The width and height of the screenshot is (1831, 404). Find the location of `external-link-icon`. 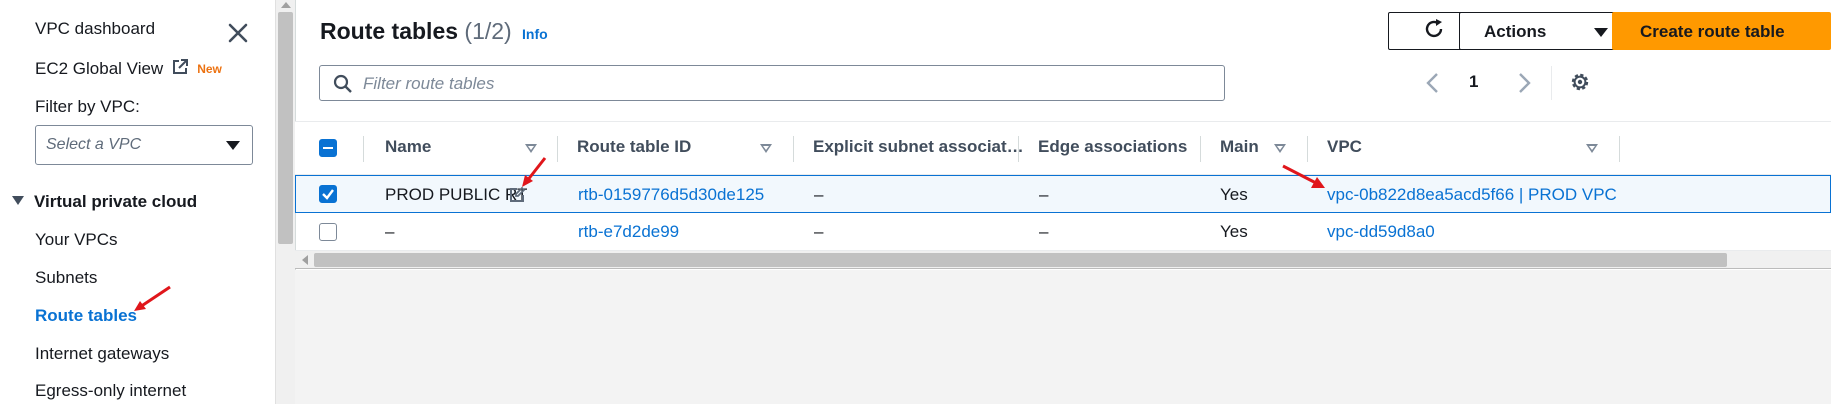

external-link-icon is located at coordinates (181, 66).